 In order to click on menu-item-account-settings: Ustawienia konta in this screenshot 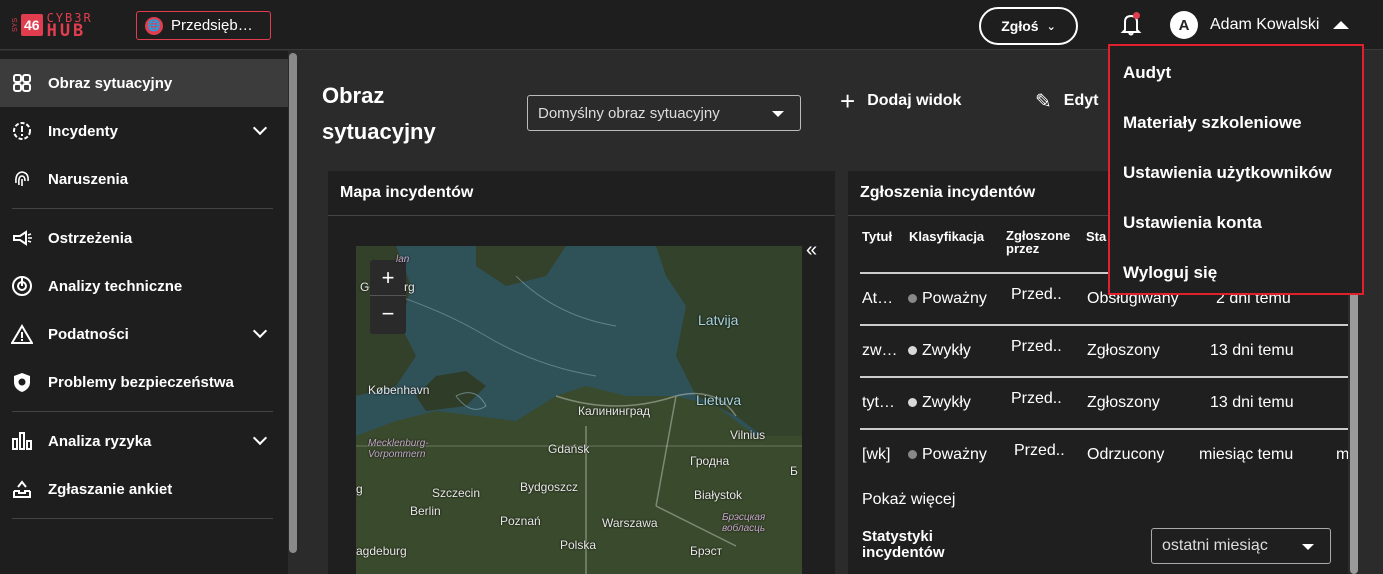, I will do `click(1236, 223)`.